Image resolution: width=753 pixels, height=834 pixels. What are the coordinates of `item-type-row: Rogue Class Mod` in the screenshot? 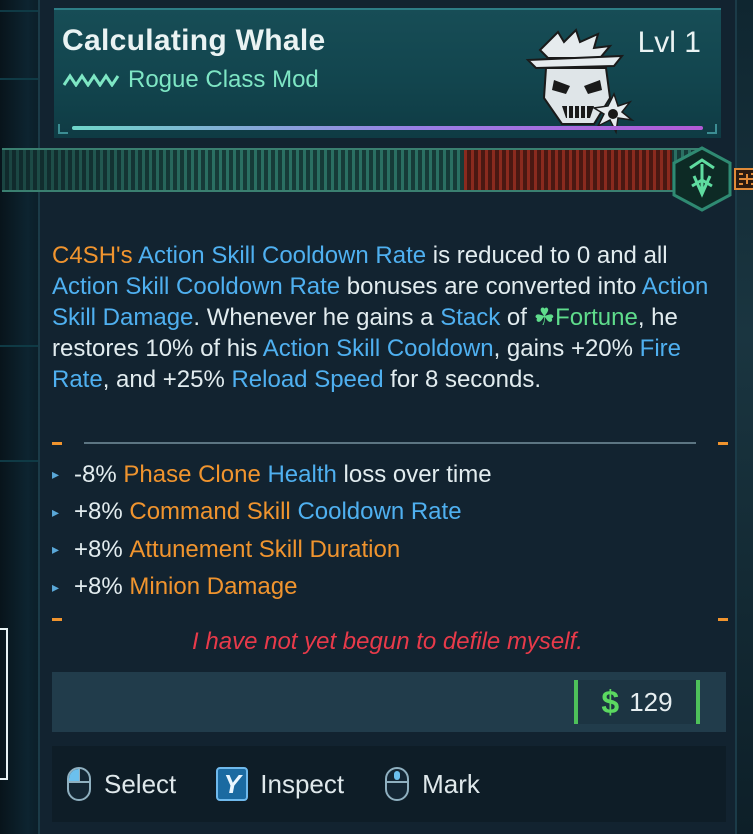 It's located at (190, 80).